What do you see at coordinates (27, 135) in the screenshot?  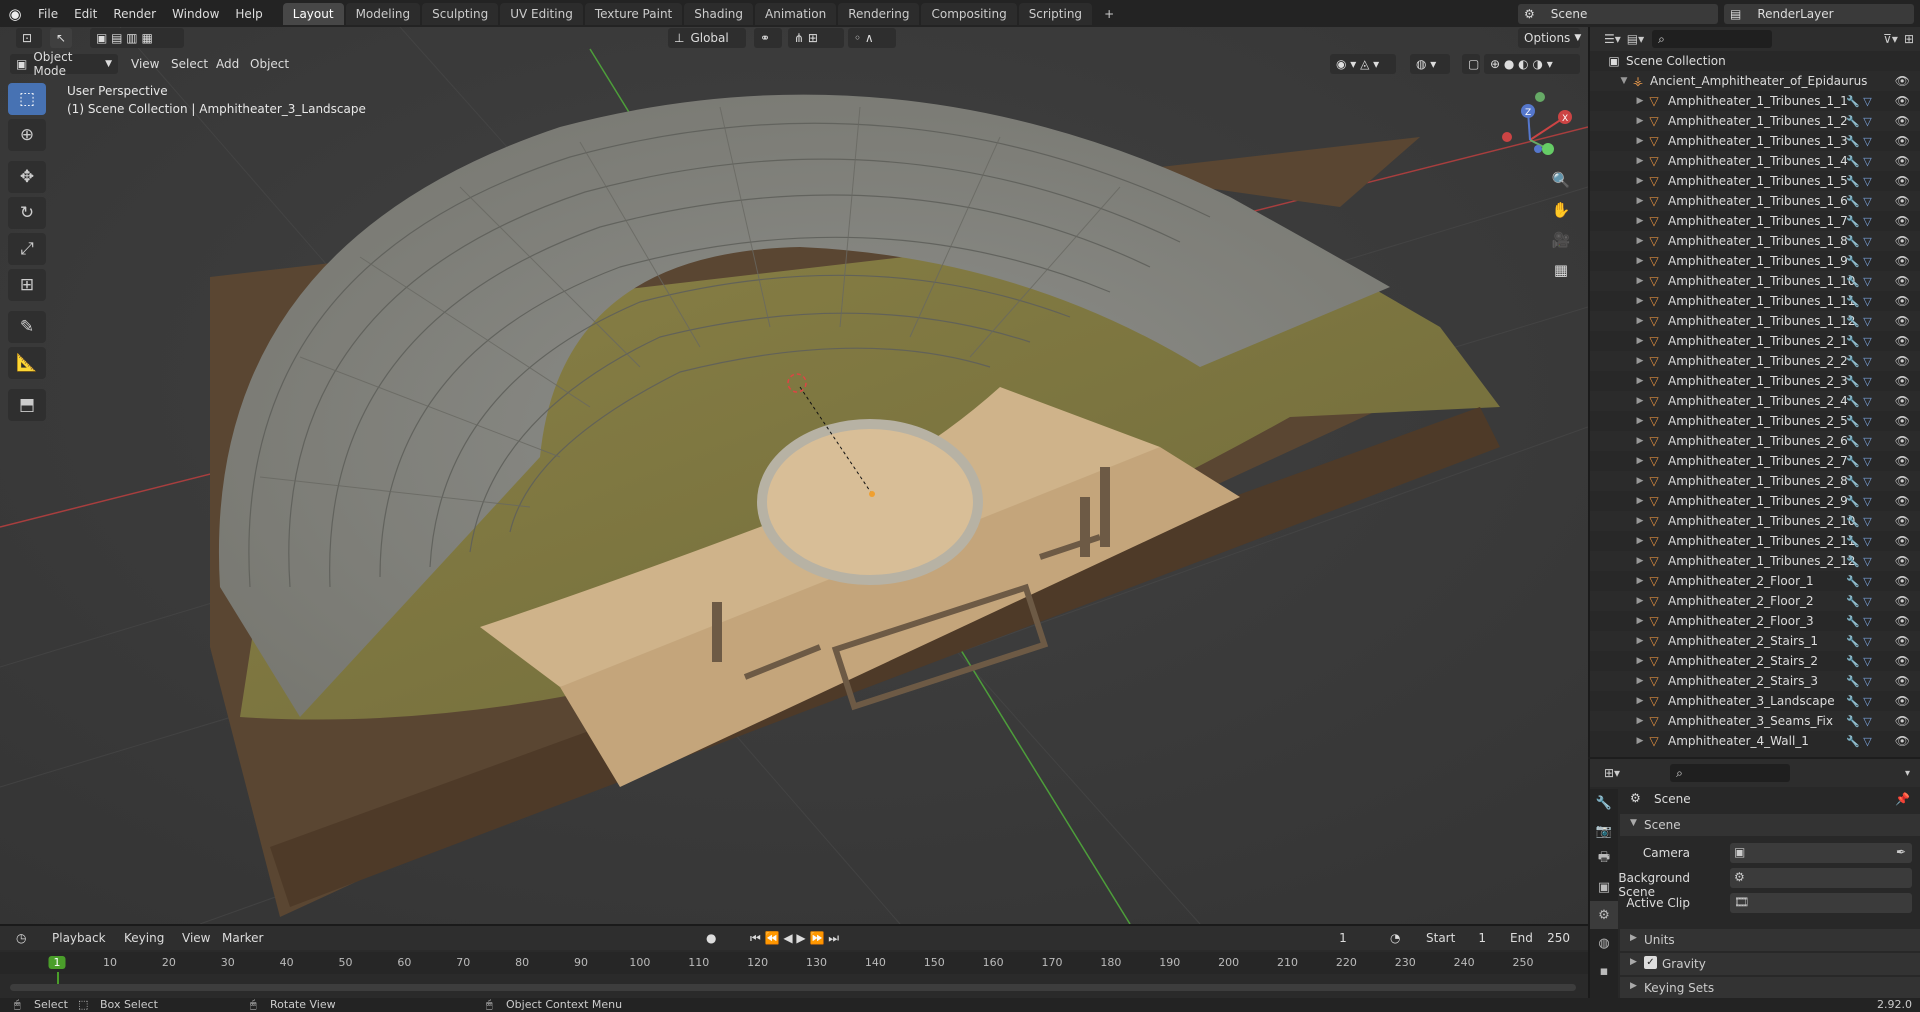 I see `cursor-tool: ⊕` at bounding box center [27, 135].